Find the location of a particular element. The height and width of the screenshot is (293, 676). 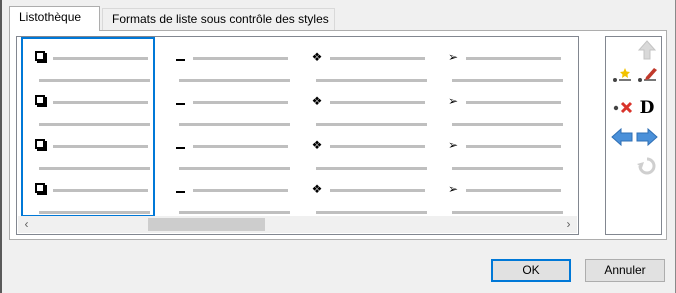

tab-listotheque: Listothèque is located at coordinates (54, 18).